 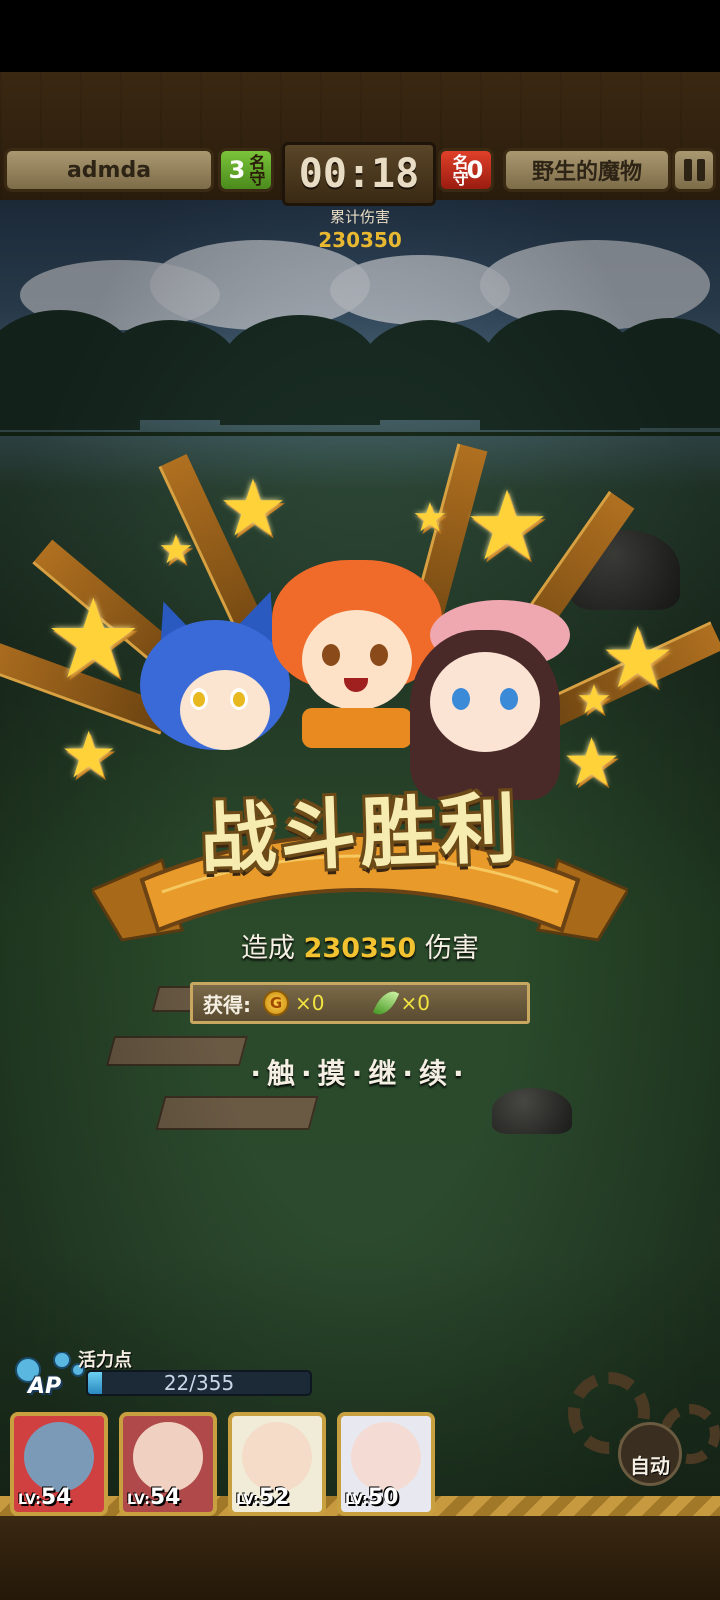 What do you see at coordinates (360, 36) in the screenshot?
I see `status-bar` at bounding box center [360, 36].